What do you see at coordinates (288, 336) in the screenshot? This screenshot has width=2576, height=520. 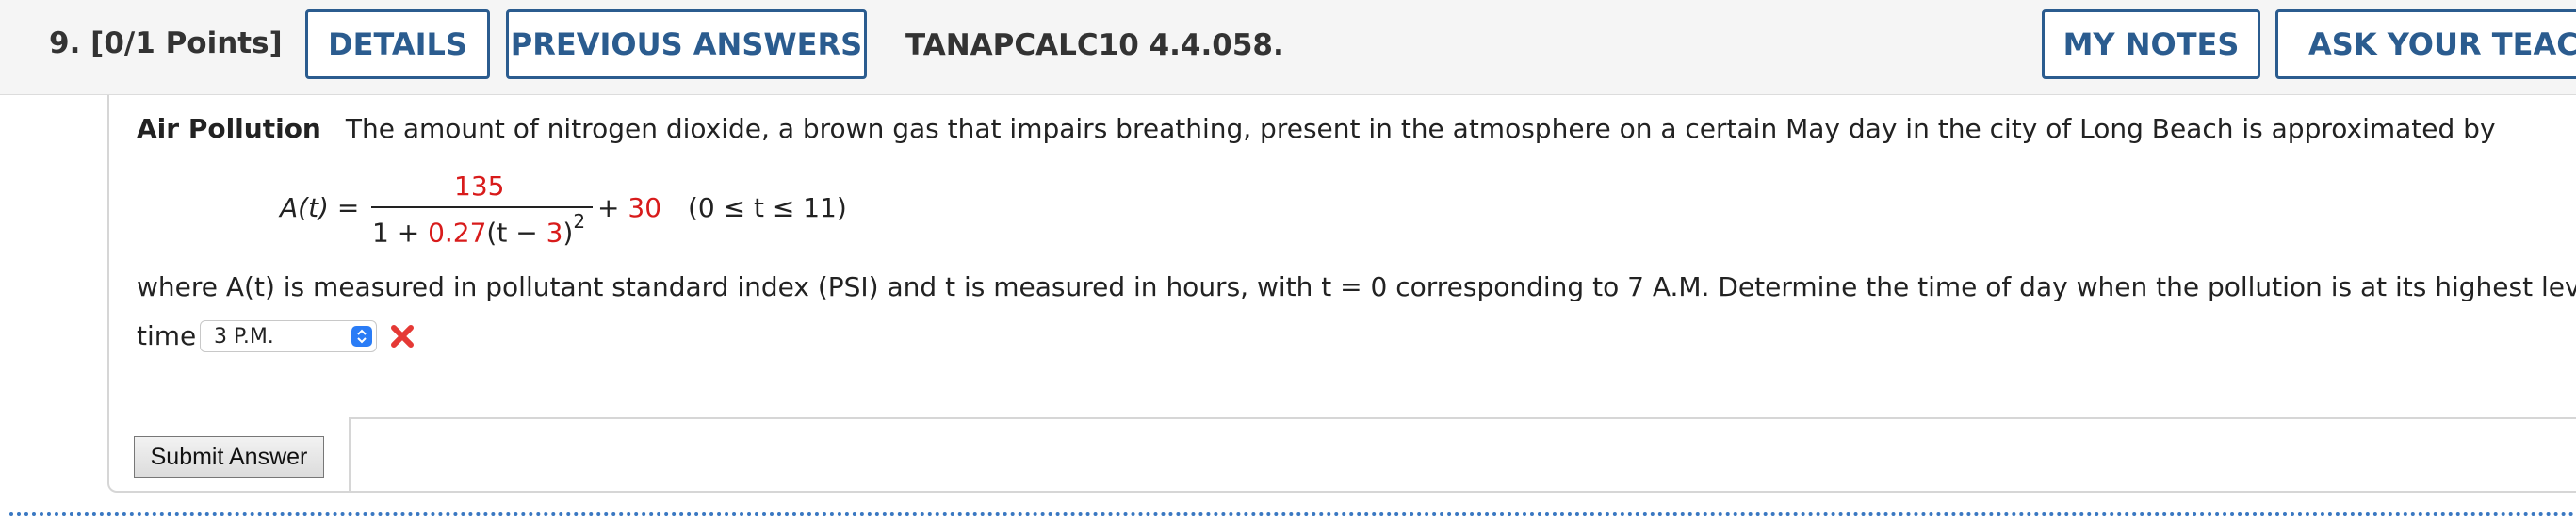 I see `time-select: 3 P.M.` at bounding box center [288, 336].